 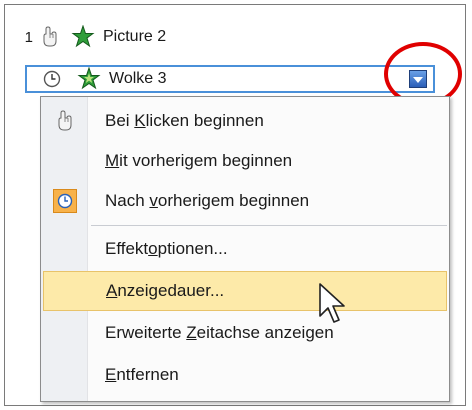 What do you see at coordinates (184, 120) in the screenshot?
I see `menu-item-label: Bei Klicken beginnen` at bounding box center [184, 120].